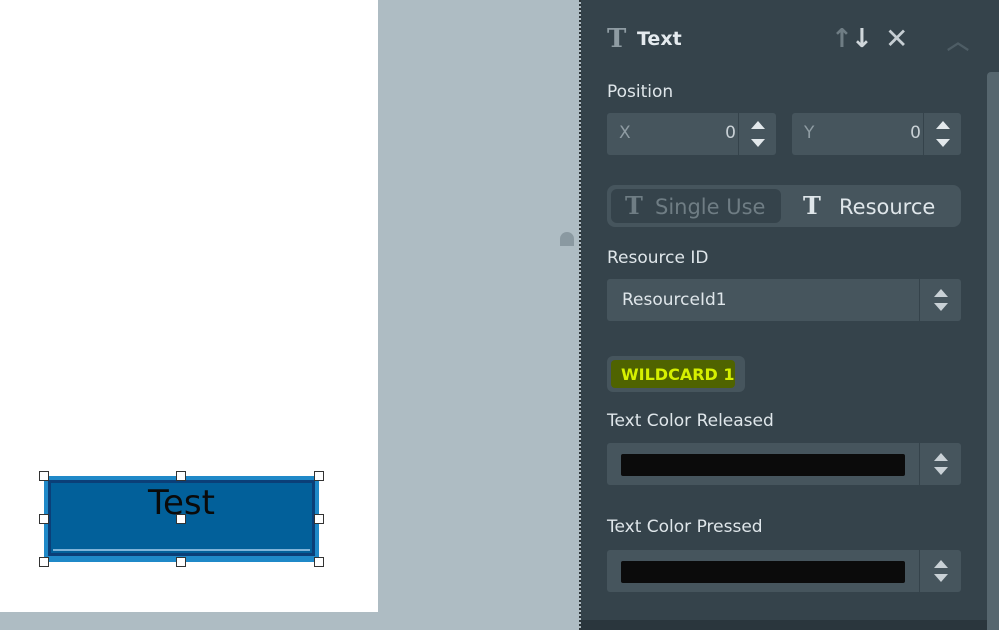  What do you see at coordinates (958, 40) in the screenshot?
I see `chevron-up-icon: ︿` at bounding box center [958, 40].